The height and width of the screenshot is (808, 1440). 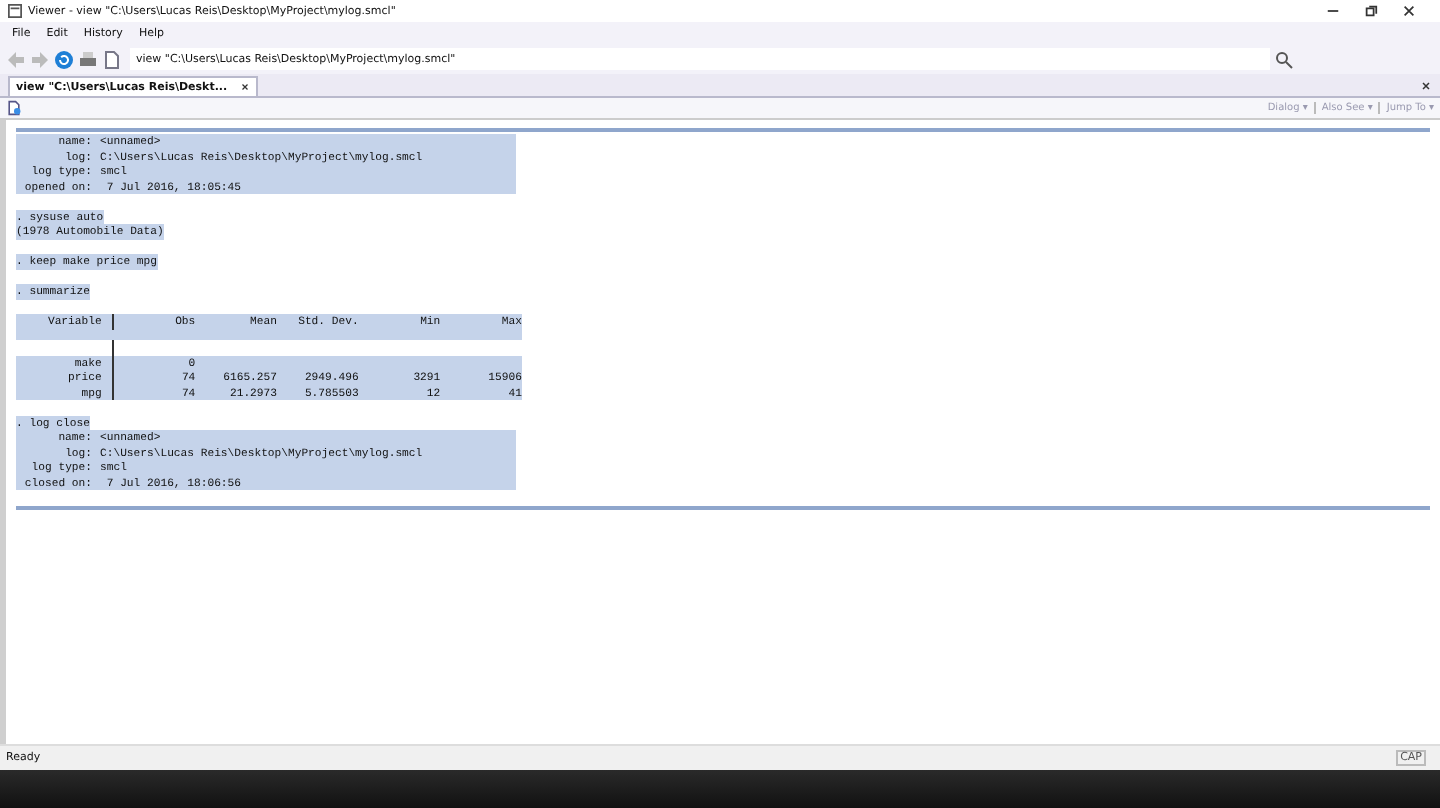 What do you see at coordinates (112, 59) in the screenshot?
I see `document-icon` at bounding box center [112, 59].